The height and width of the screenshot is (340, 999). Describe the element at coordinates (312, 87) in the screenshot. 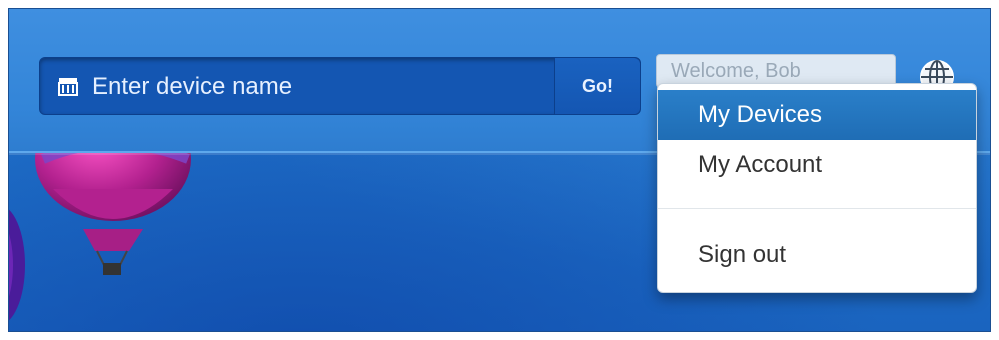

I see `device-name-input` at that location.